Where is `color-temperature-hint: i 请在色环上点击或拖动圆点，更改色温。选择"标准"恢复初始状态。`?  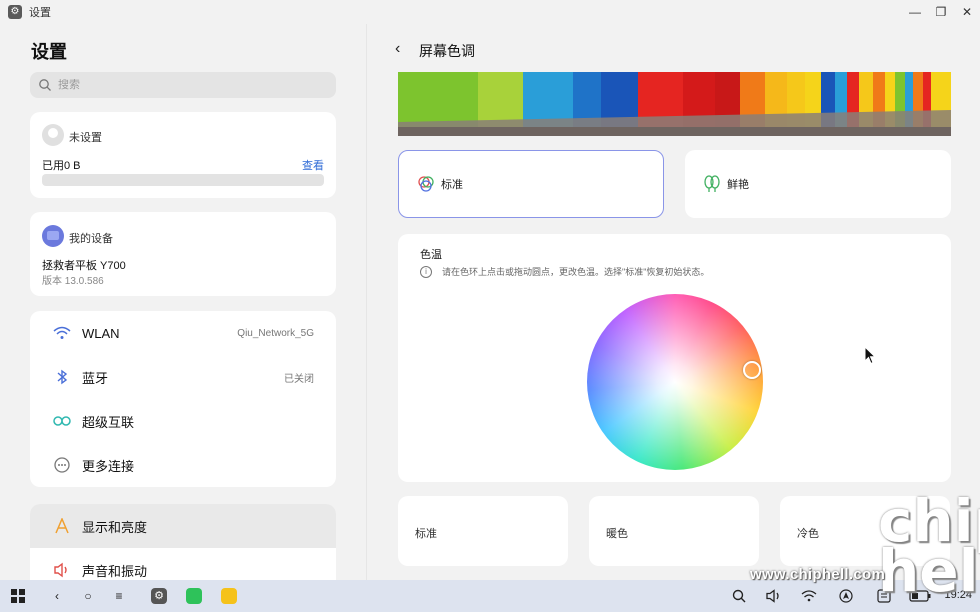
color-temperature-hint: i 请在色环上点击或拖动圆点，更改色温。选择"标准"恢复初始状态。 is located at coordinates (564, 271).